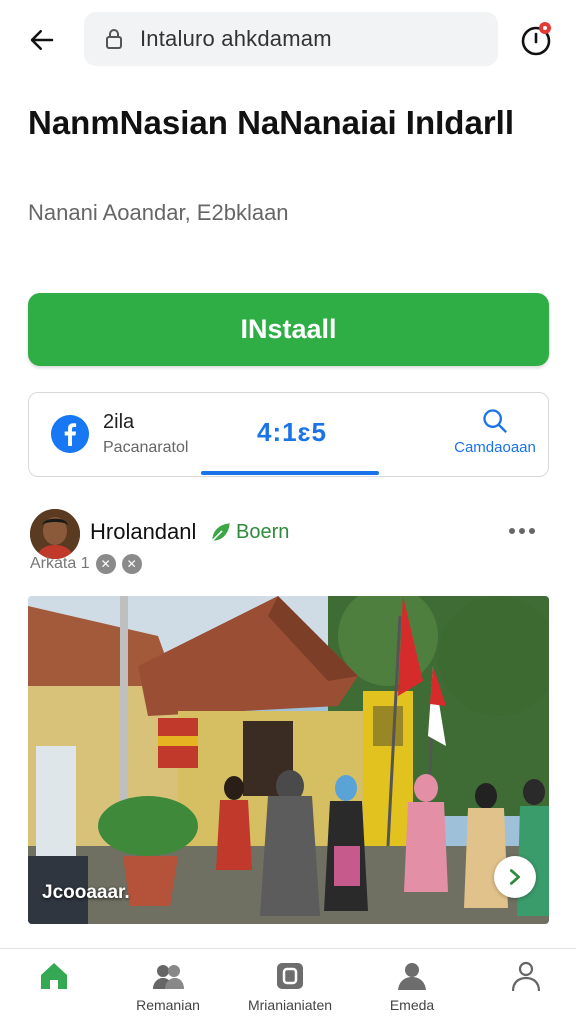 Image resolution: width=576 pixels, height=1024 pixels. Describe the element at coordinates (292, 432) in the screenshot. I see `card-time: 4:1ɛ5` at that location.